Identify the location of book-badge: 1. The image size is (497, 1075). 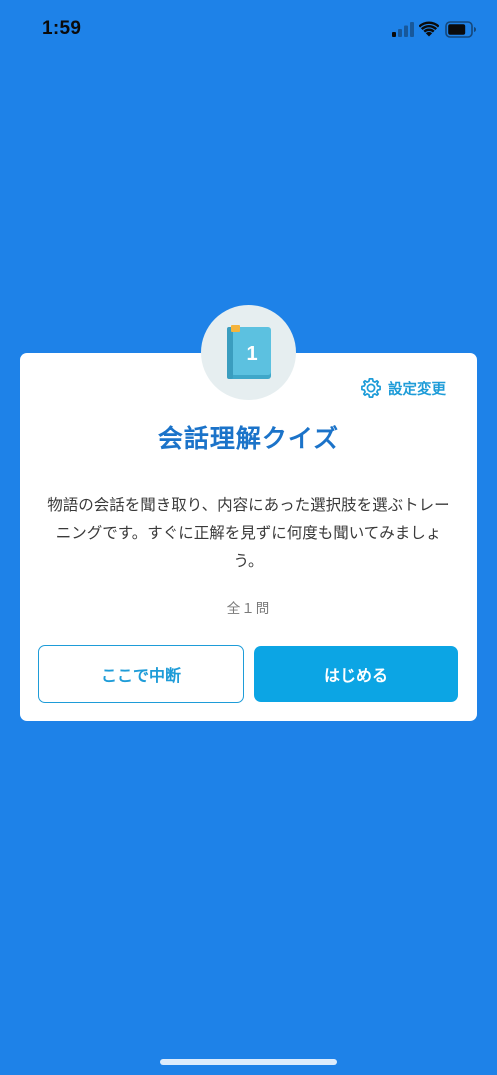
(248, 352).